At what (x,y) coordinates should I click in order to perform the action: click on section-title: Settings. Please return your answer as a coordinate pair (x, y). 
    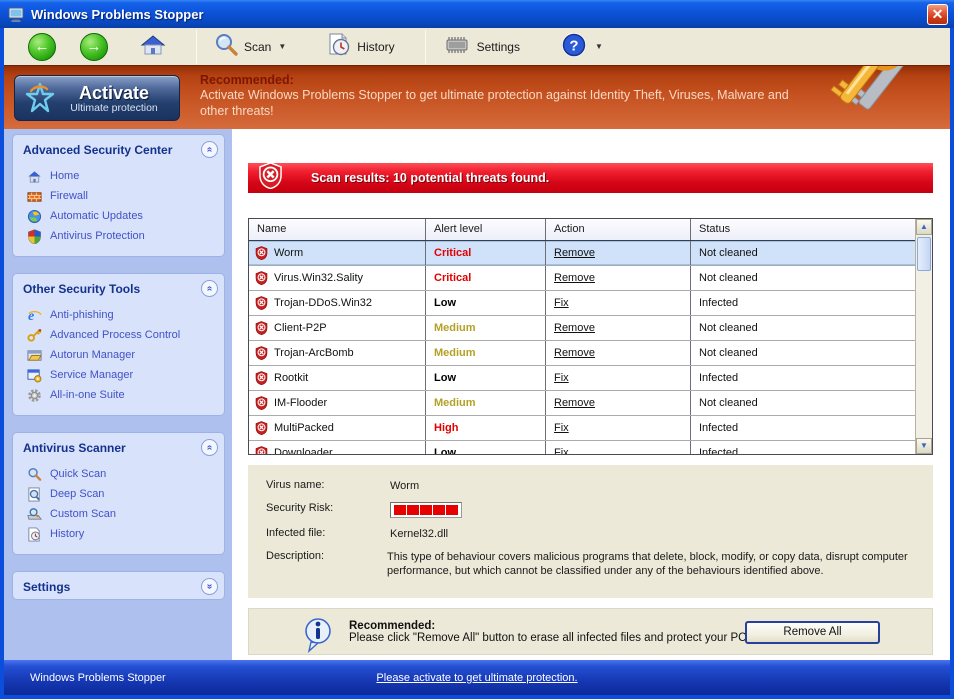
    Looking at the image, I should click on (47, 586).